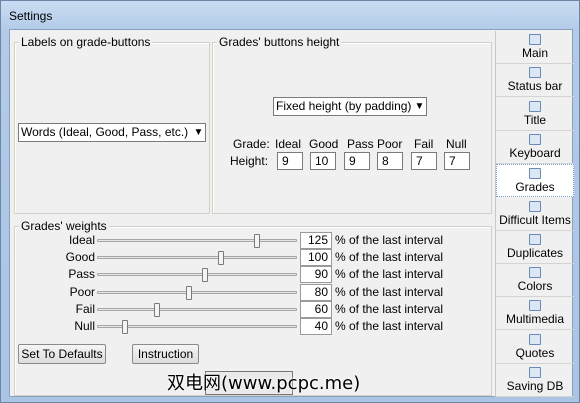 The width and height of the screenshot is (580, 403). What do you see at coordinates (62, 354) in the screenshot?
I see `set-to-defaults-button: Set To Defaults` at bounding box center [62, 354].